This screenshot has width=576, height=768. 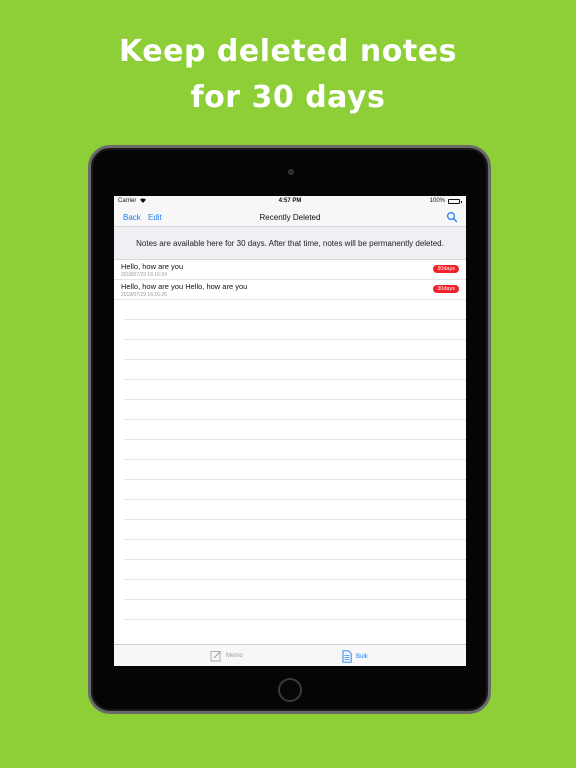 What do you see at coordinates (215, 656) in the screenshot?
I see `memo-edit-icon` at bounding box center [215, 656].